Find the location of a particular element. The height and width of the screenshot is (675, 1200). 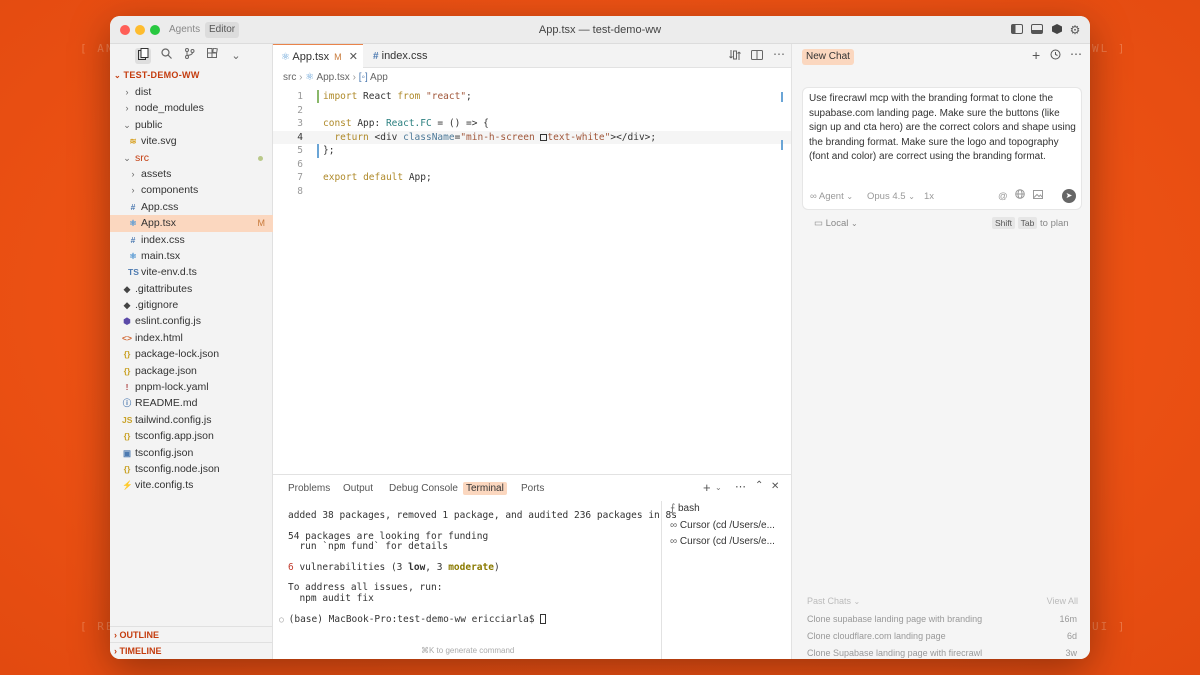

file-item: TS vite-env.d.ts is located at coordinates (191, 272).